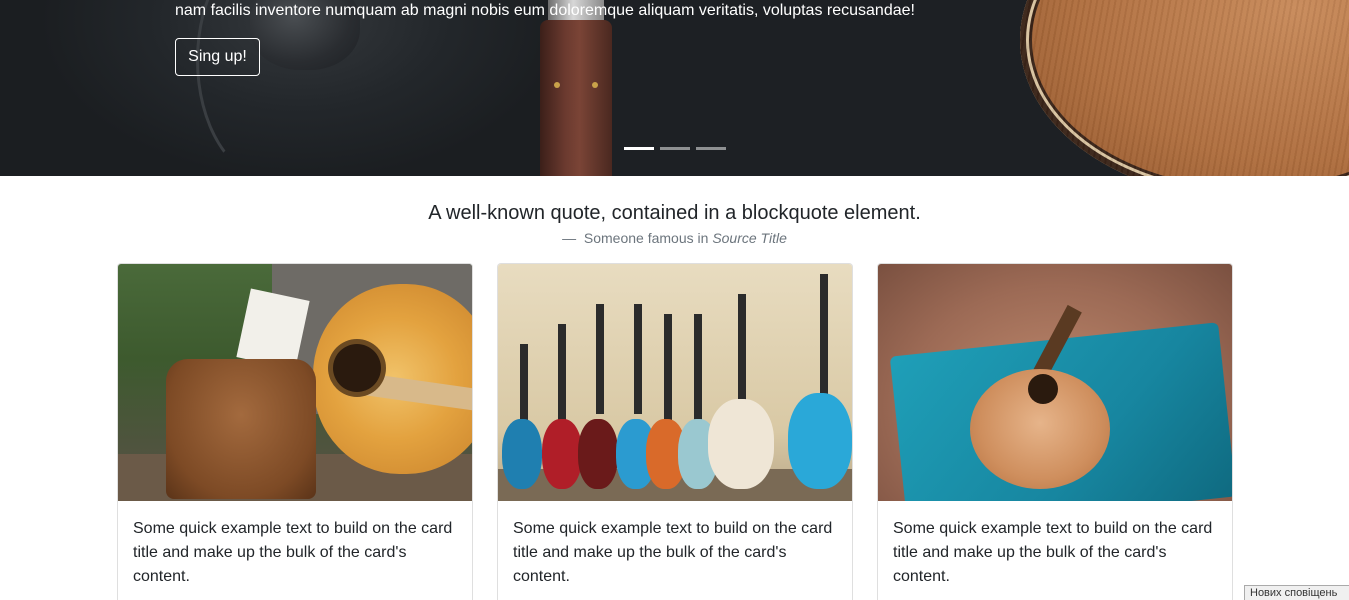 This screenshot has height=600, width=1349. Describe the element at coordinates (295, 382) in the screenshot. I see `card-image-guitar-backpack` at that location.